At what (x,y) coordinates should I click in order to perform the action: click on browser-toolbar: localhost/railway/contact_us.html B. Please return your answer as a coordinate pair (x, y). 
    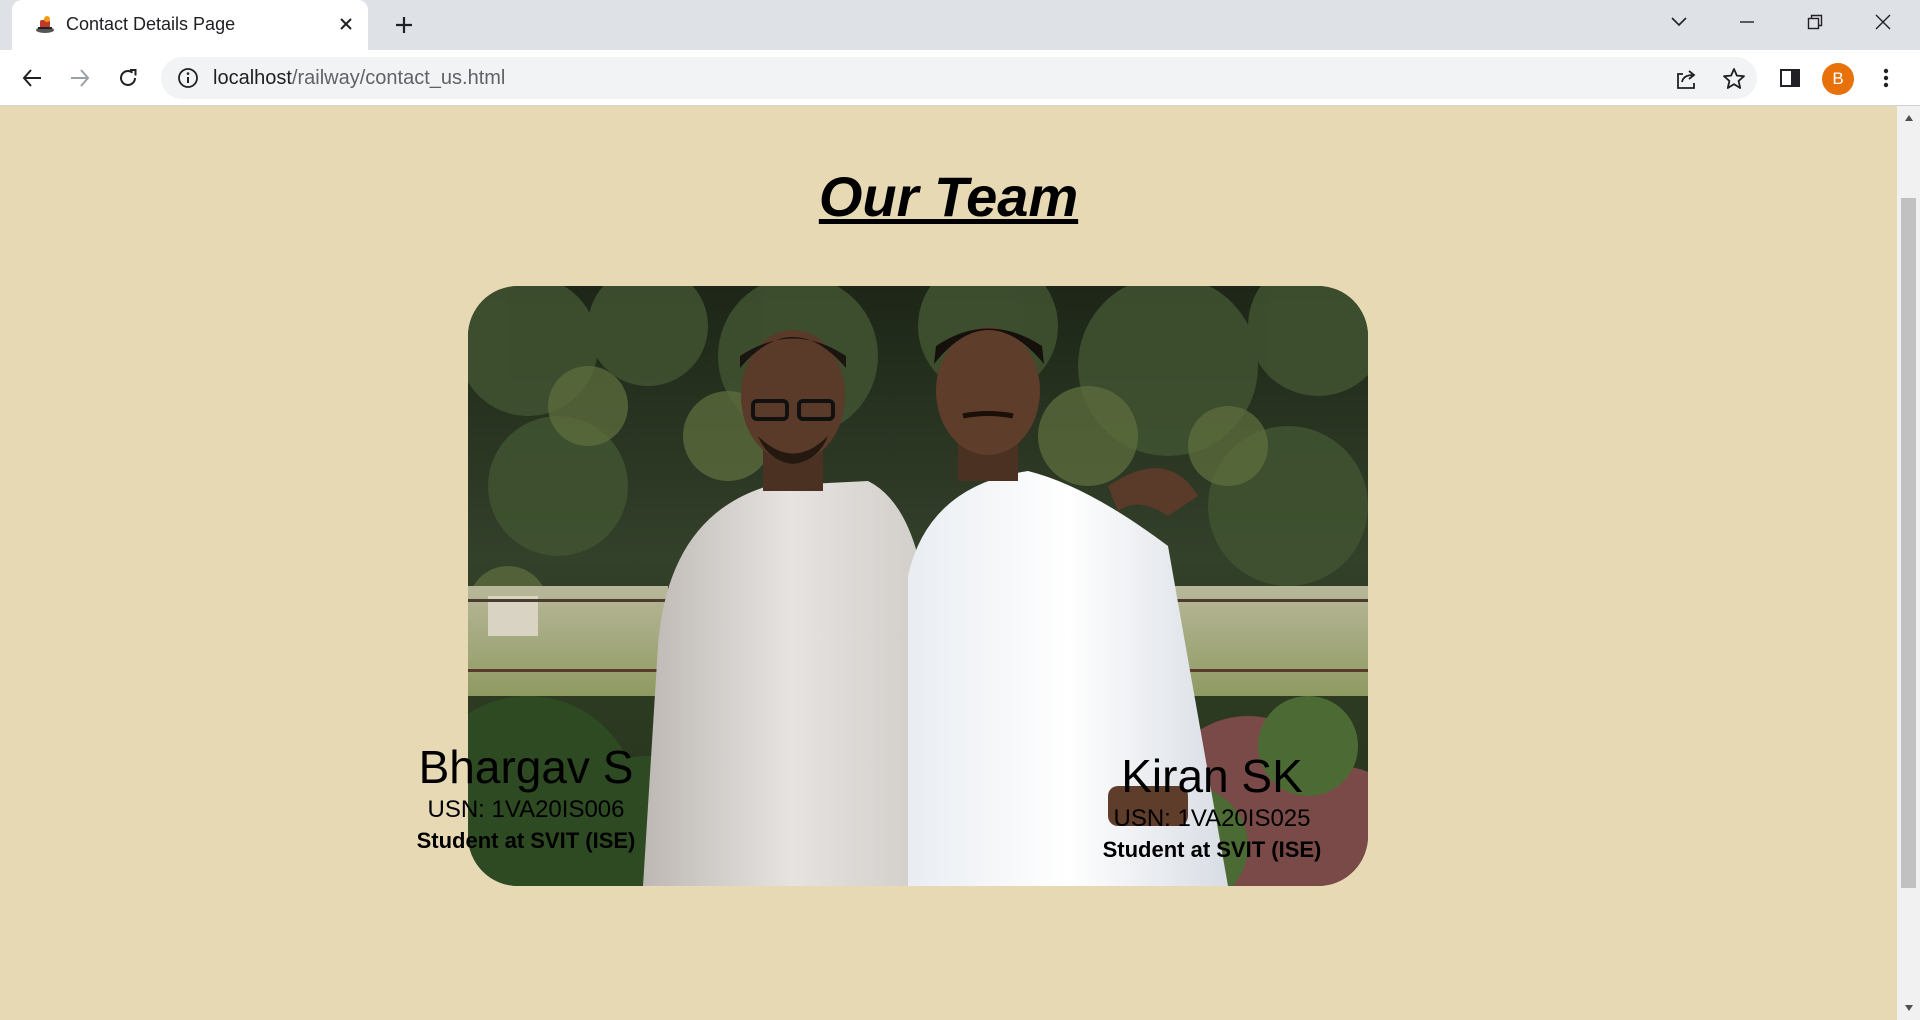
    Looking at the image, I should click on (960, 78).